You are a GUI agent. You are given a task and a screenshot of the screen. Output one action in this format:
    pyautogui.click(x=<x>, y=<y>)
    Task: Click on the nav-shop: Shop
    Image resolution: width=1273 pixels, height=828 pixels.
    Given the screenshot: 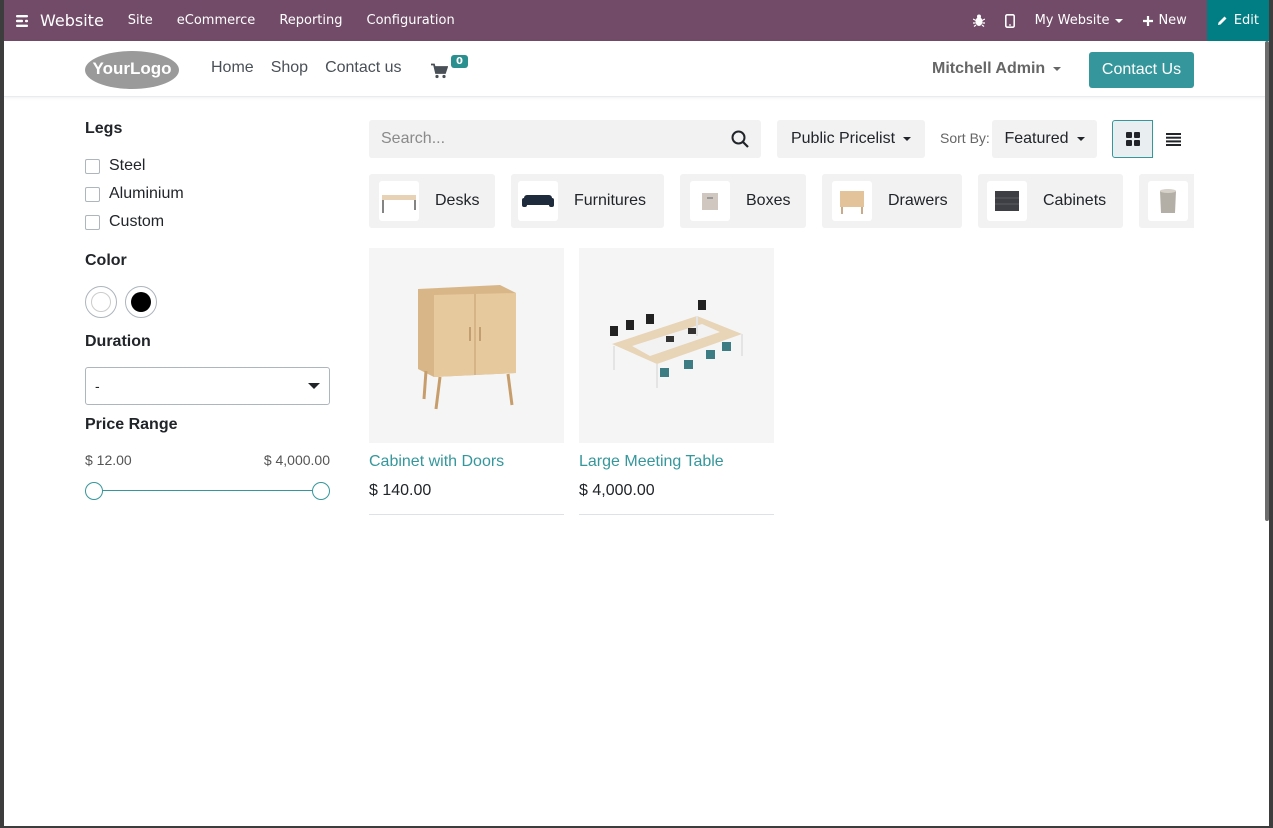 What is the action you would take?
    pyautogui.click(x=289, y=68)
    